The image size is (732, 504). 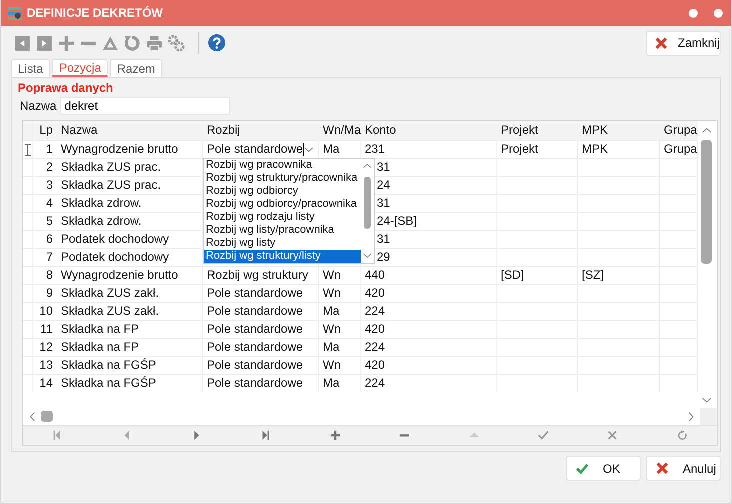 I want to click on dropdown-option: Rozbij wg struktury/listy, so click(x=282, y=256).